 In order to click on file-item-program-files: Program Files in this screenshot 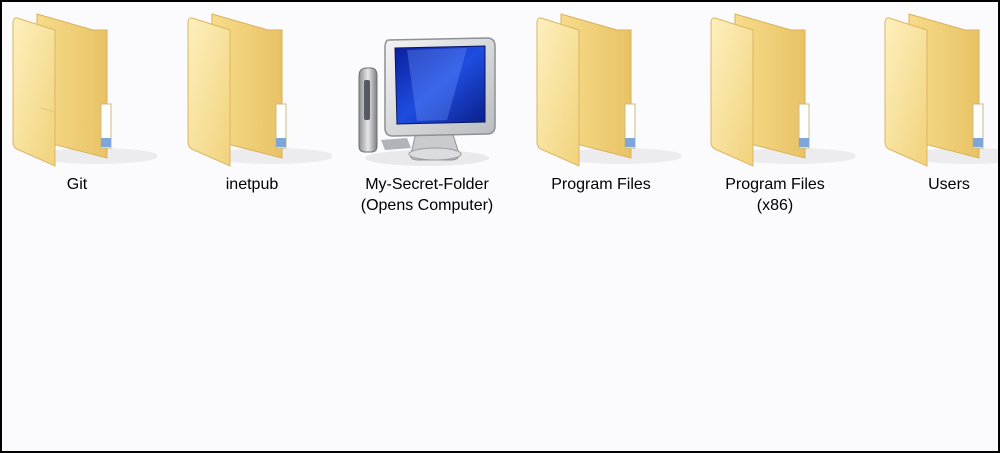, I will do `click(601, 101)`.